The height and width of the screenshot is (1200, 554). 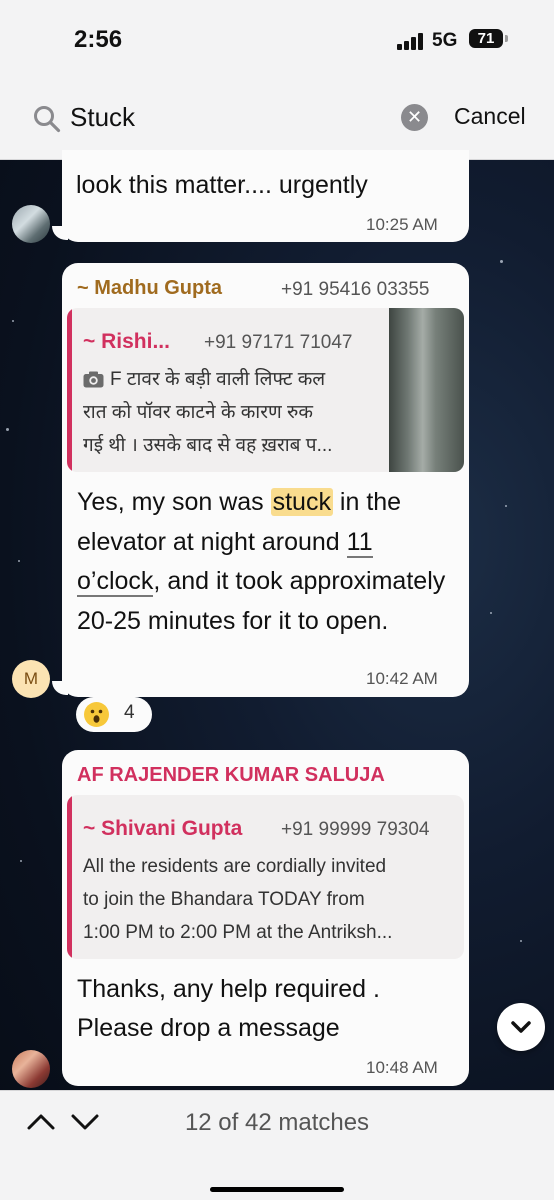 I want to click on battery-icon: 71, so click(x=488, y=38).